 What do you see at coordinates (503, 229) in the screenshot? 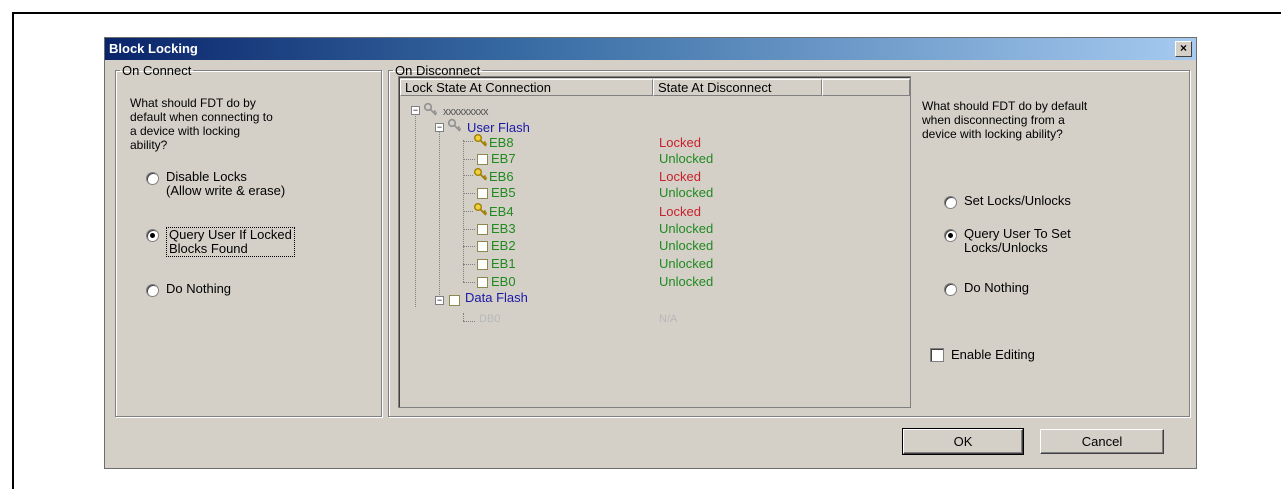
I see `tree-block-name: EB3` at bounding box center [503, 229].